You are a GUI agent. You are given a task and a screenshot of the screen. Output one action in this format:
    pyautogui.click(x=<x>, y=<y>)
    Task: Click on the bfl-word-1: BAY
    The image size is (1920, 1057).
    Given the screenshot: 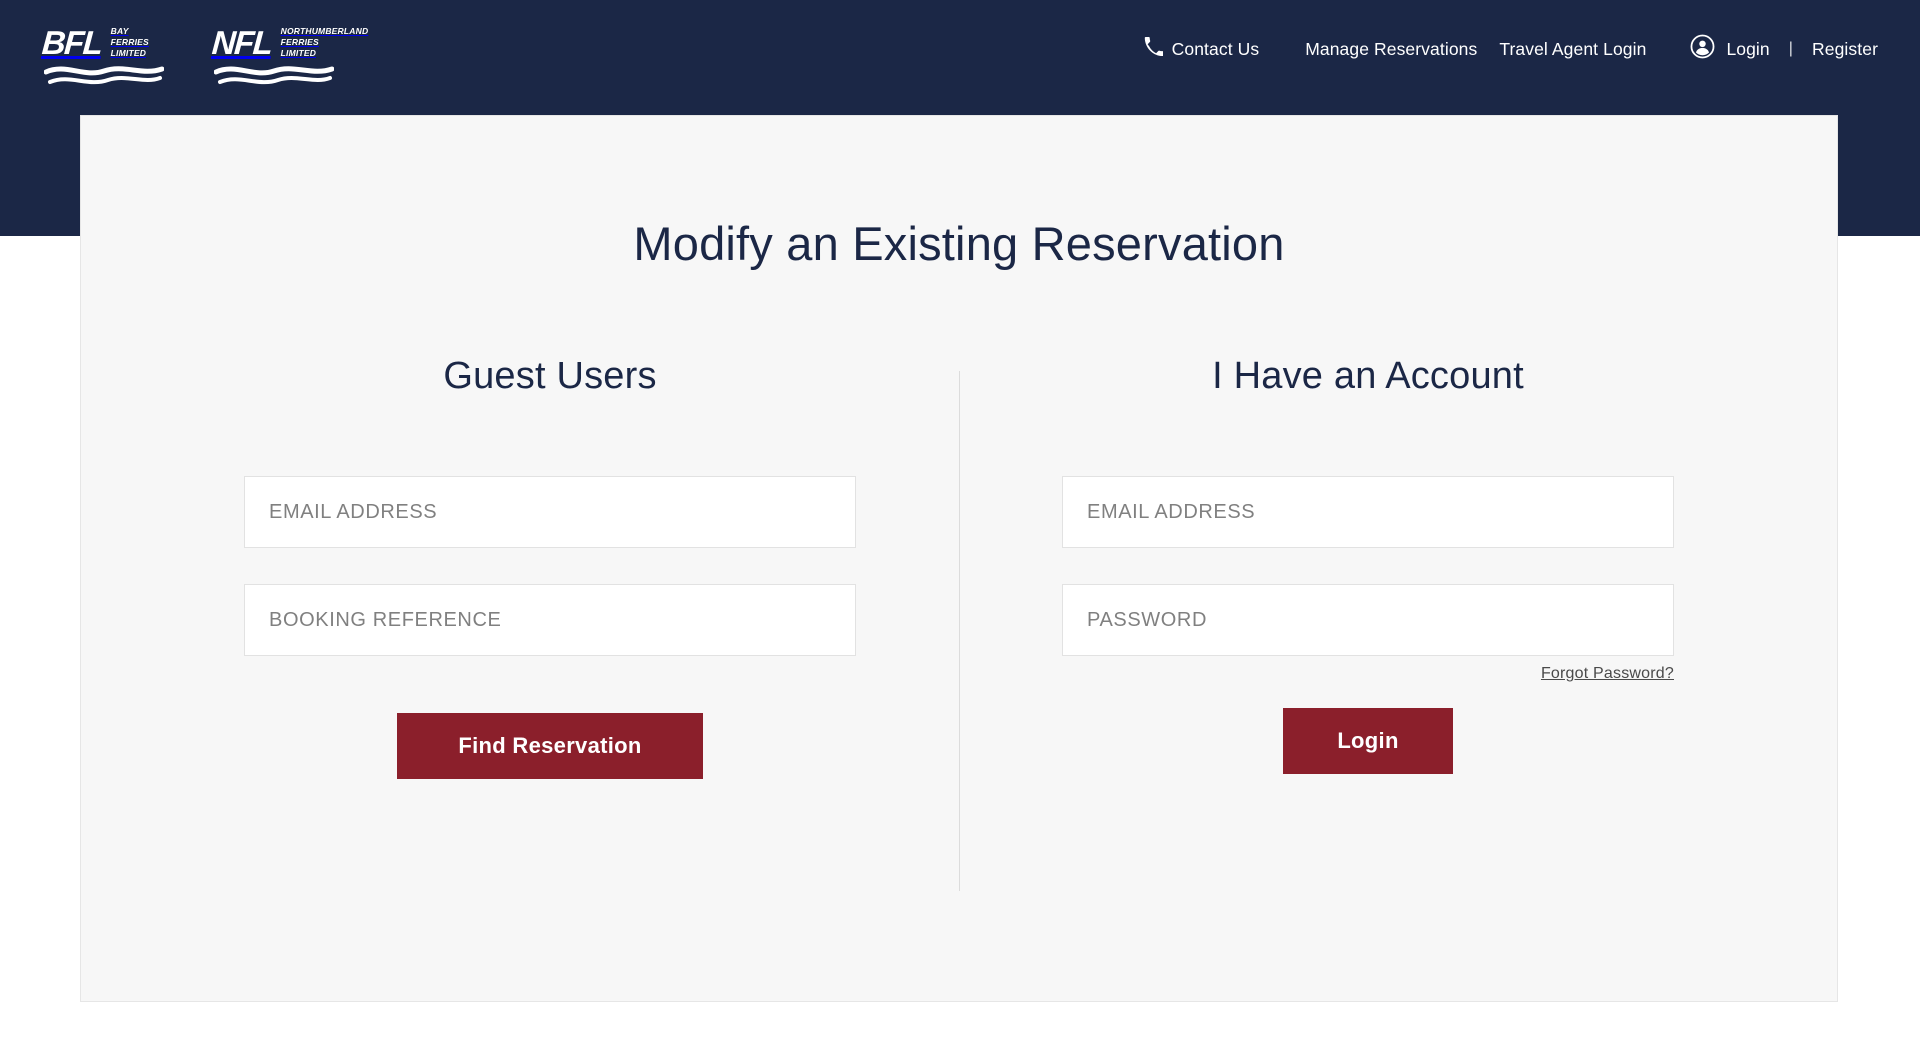 What is the action you would take?
    pyautogui.click(x=119, y=31)
    